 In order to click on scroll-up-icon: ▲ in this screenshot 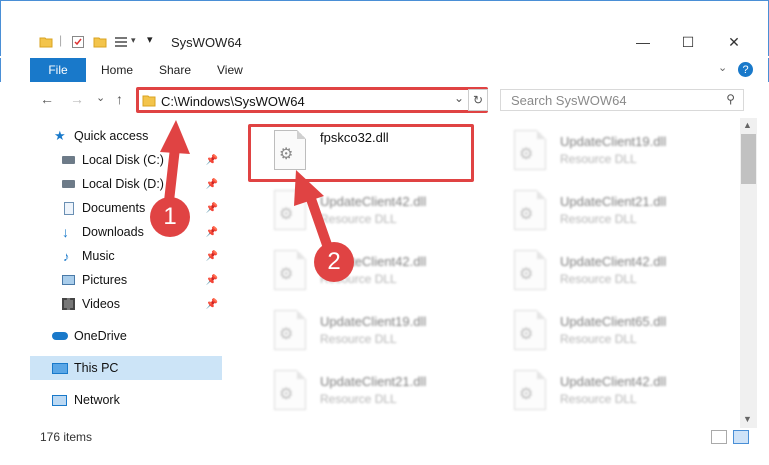, I will do `click(747, 125)`.